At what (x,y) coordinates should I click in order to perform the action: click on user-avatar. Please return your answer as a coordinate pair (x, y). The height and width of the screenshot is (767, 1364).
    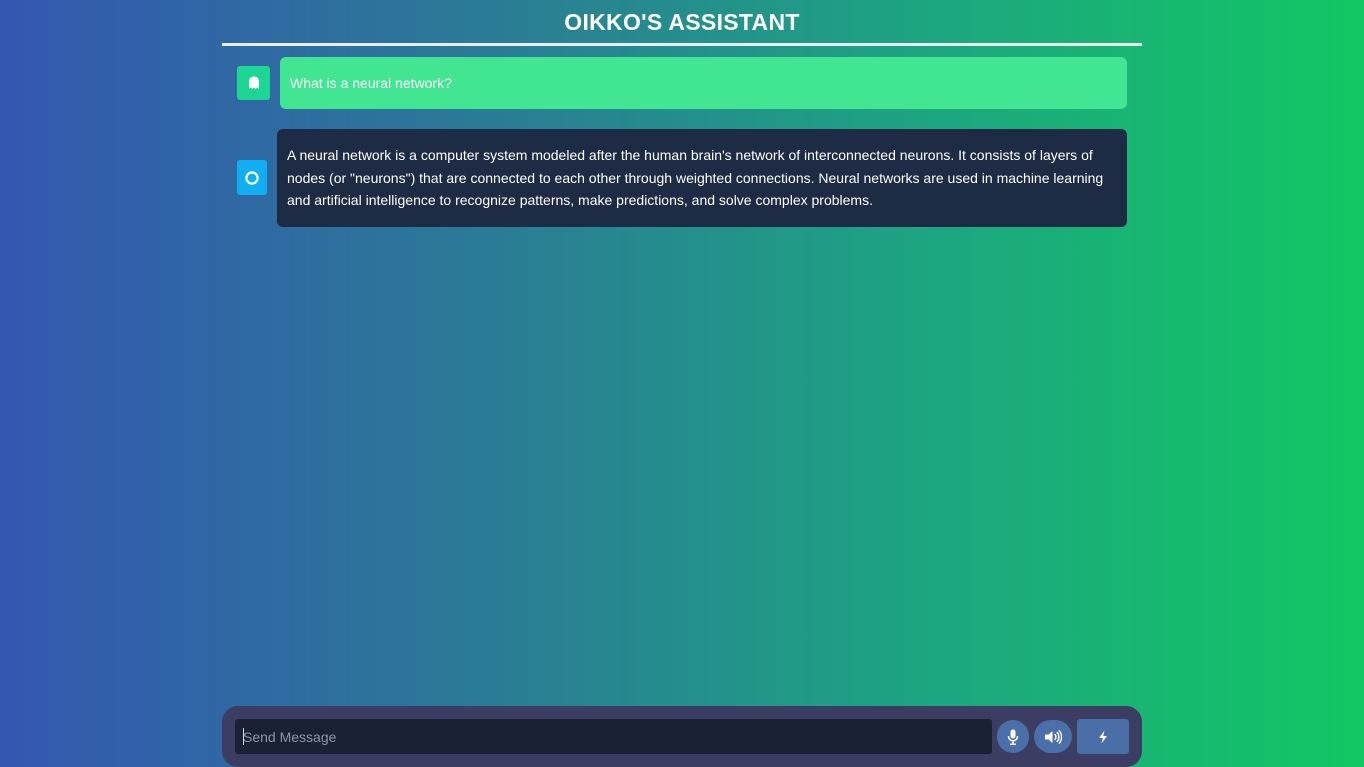
    Looking at the image, I should click on (253, 83).